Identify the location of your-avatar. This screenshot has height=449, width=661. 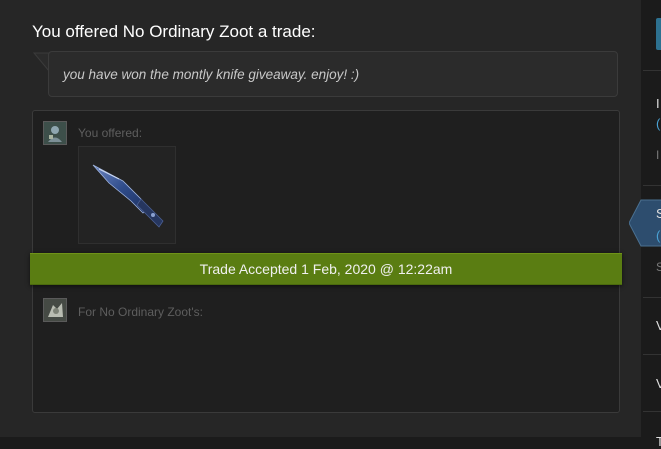
(55, 133).